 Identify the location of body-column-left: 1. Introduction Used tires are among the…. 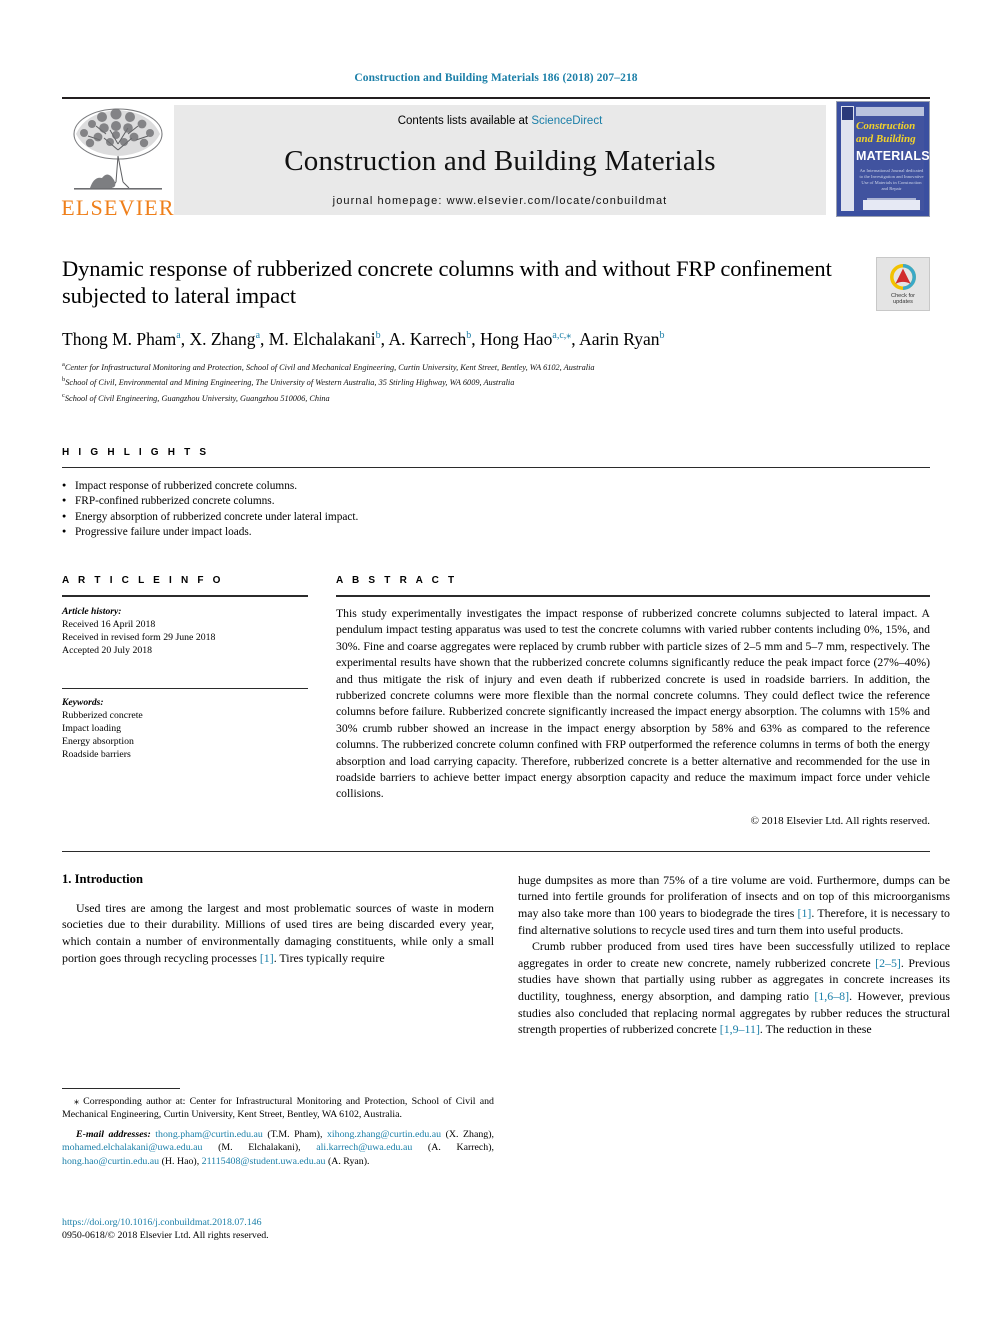
(278, 955).